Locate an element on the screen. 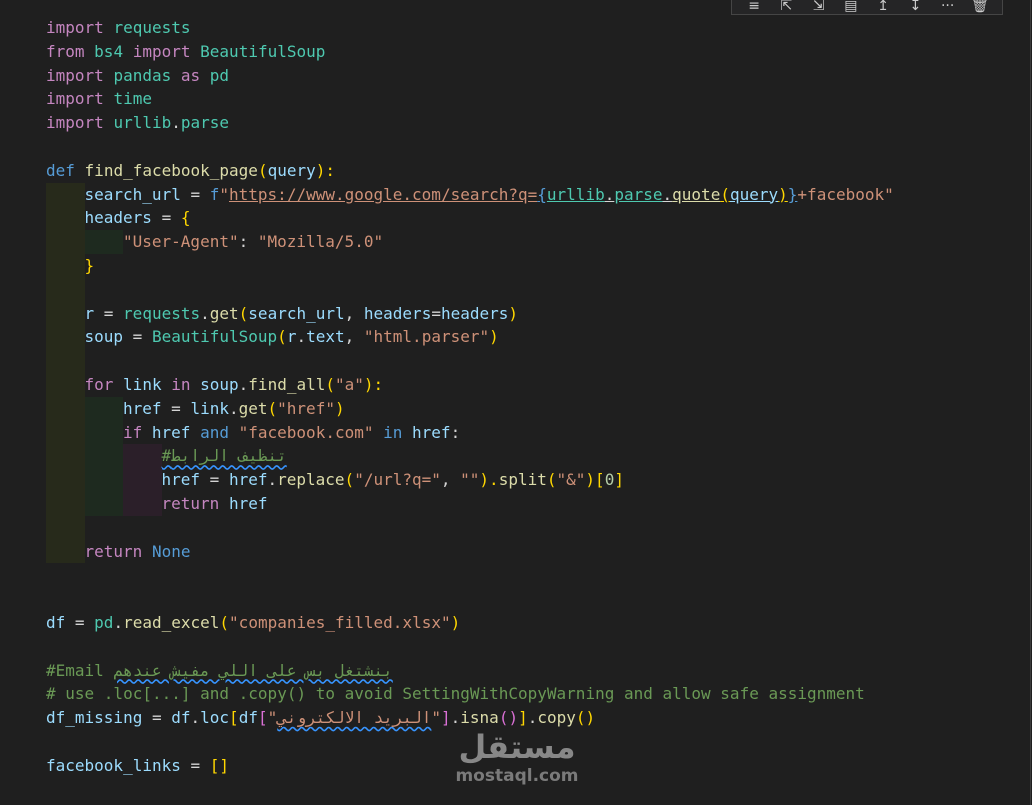 The image size is (1032, 805). code-line-9: headers = { is located at coordinates (455, 218).